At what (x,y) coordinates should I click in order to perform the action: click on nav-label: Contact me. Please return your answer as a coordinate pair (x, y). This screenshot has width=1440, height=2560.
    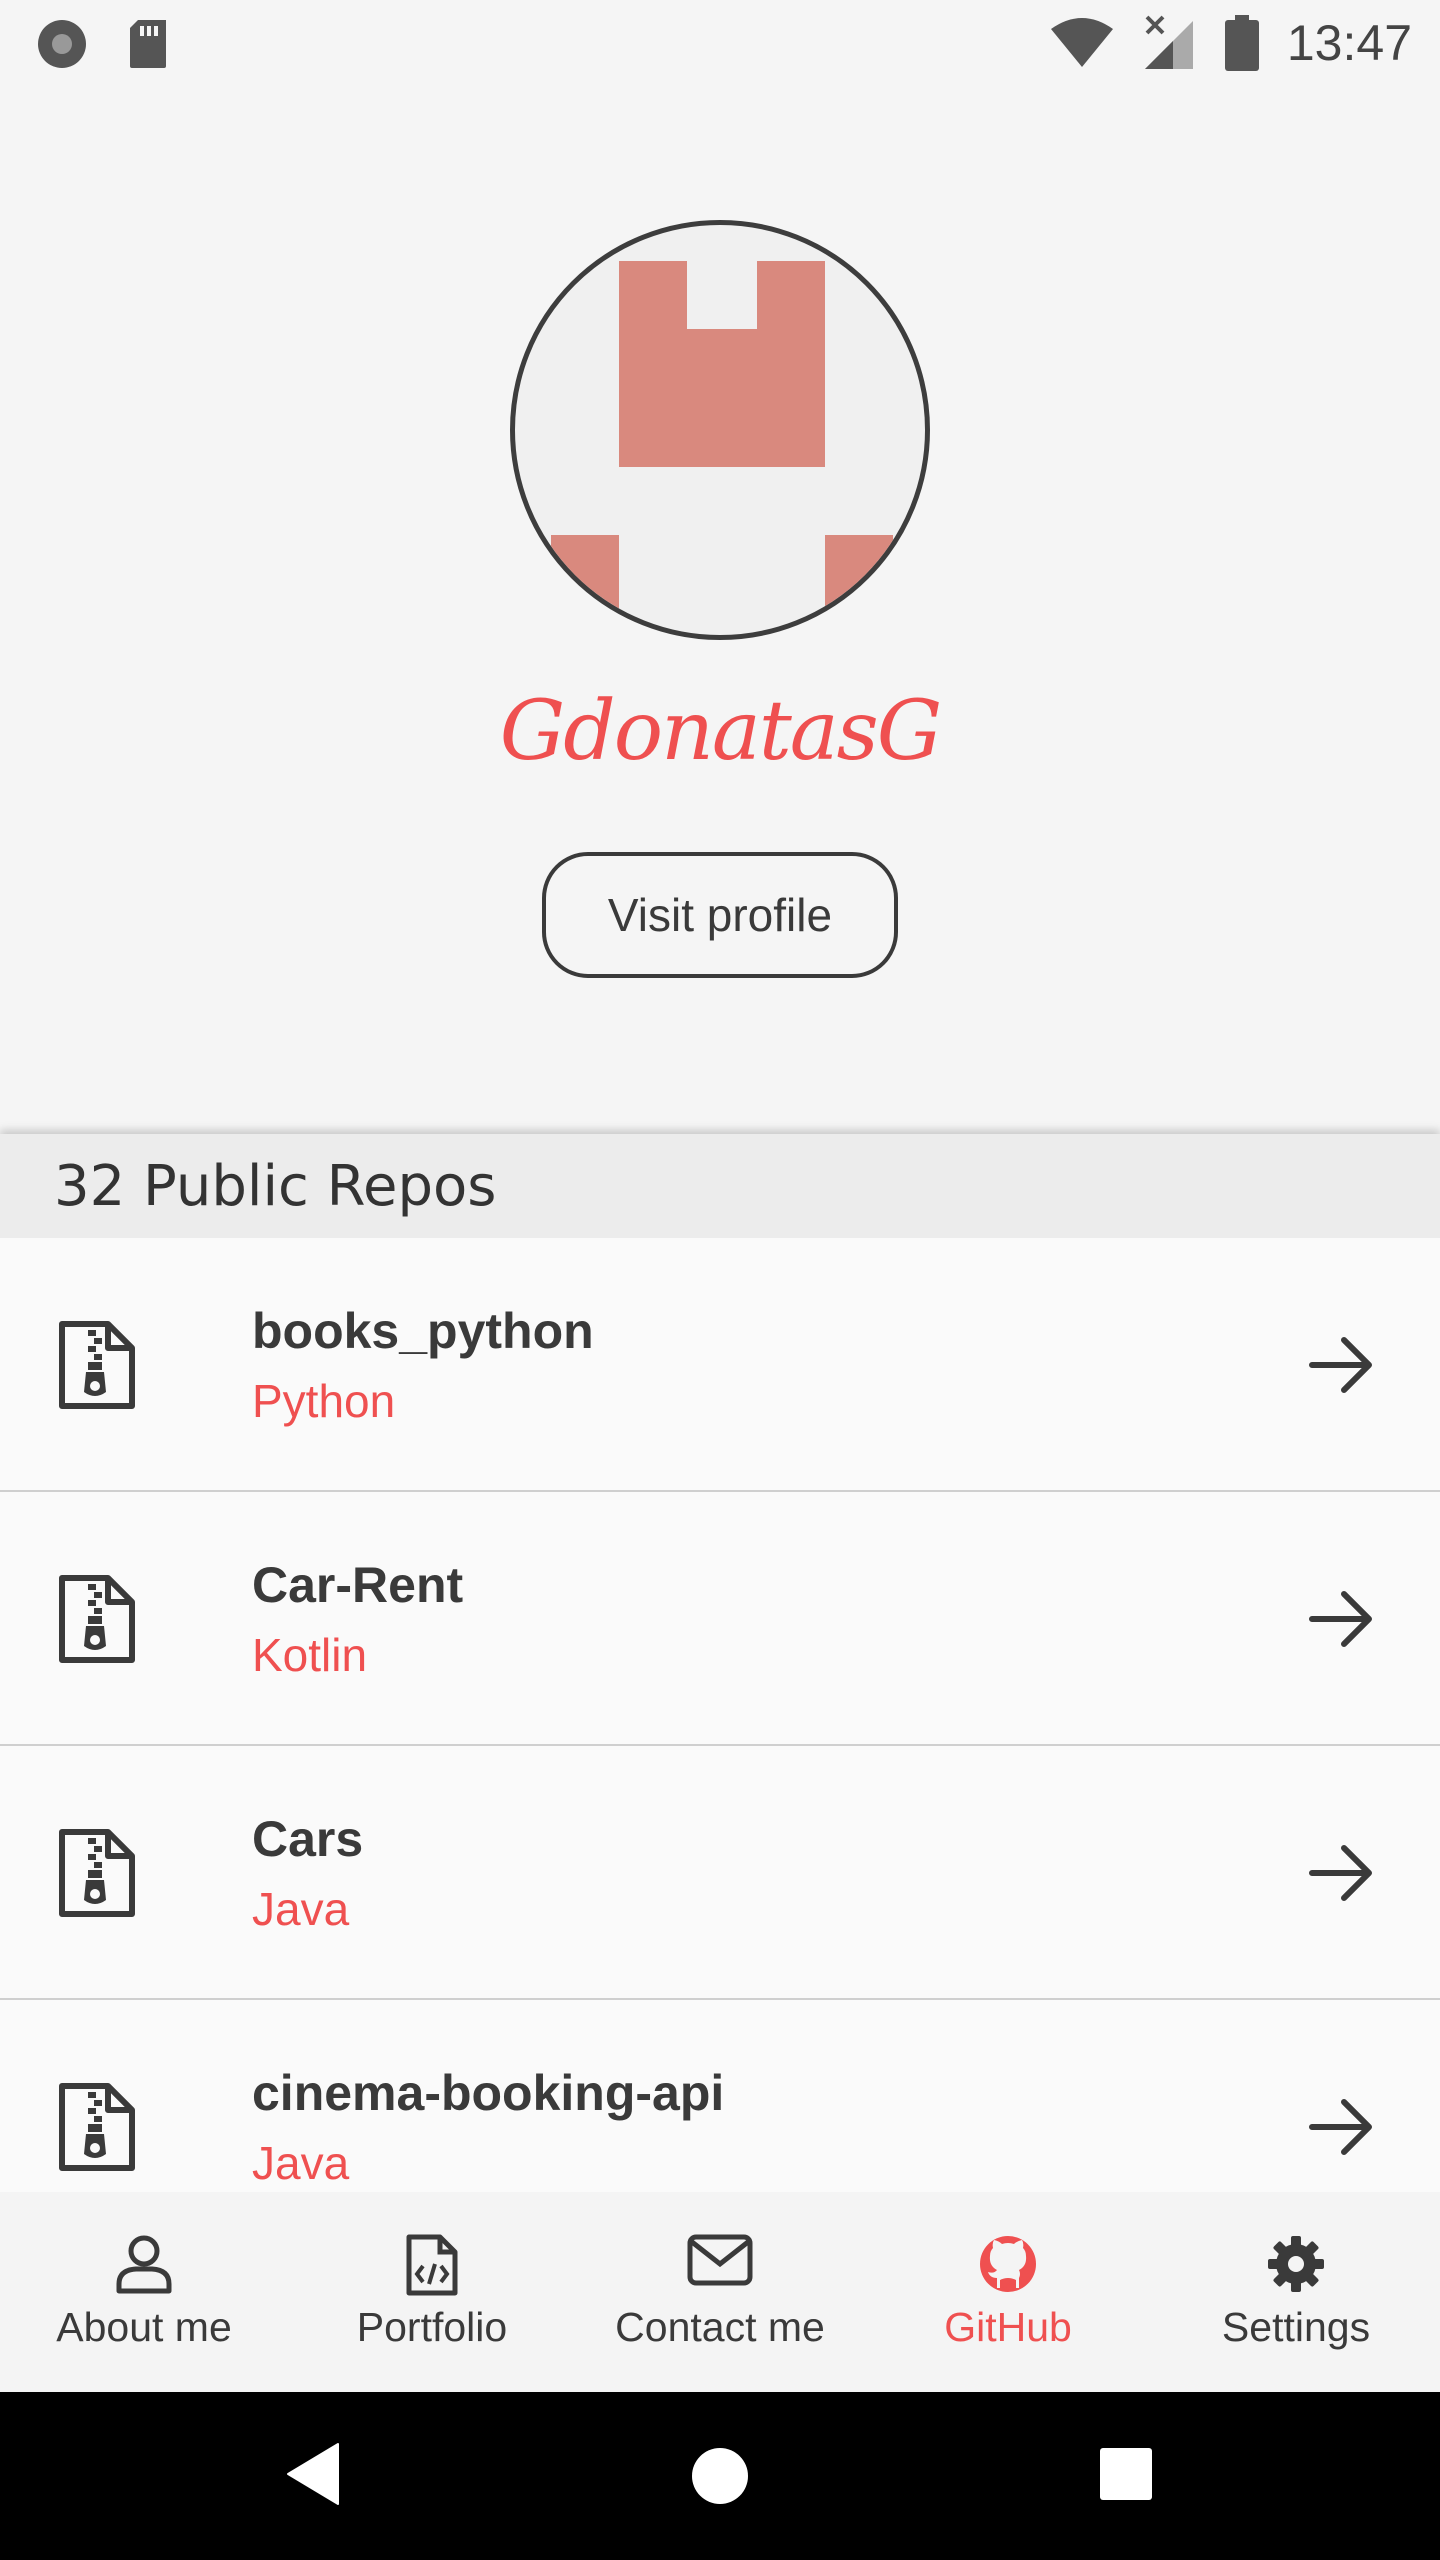
    Looking at the image, I should click on (720, 2327).